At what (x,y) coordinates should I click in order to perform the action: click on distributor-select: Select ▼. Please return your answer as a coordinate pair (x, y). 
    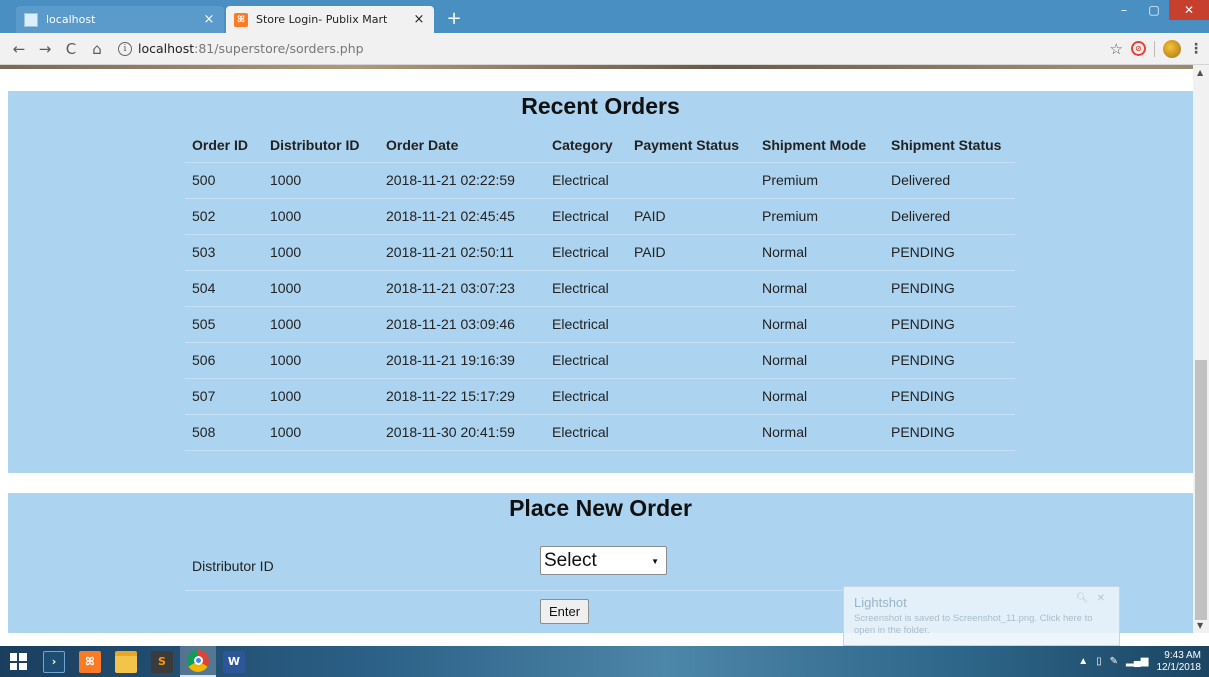
    Looking at the image, I should click on (603, 560).